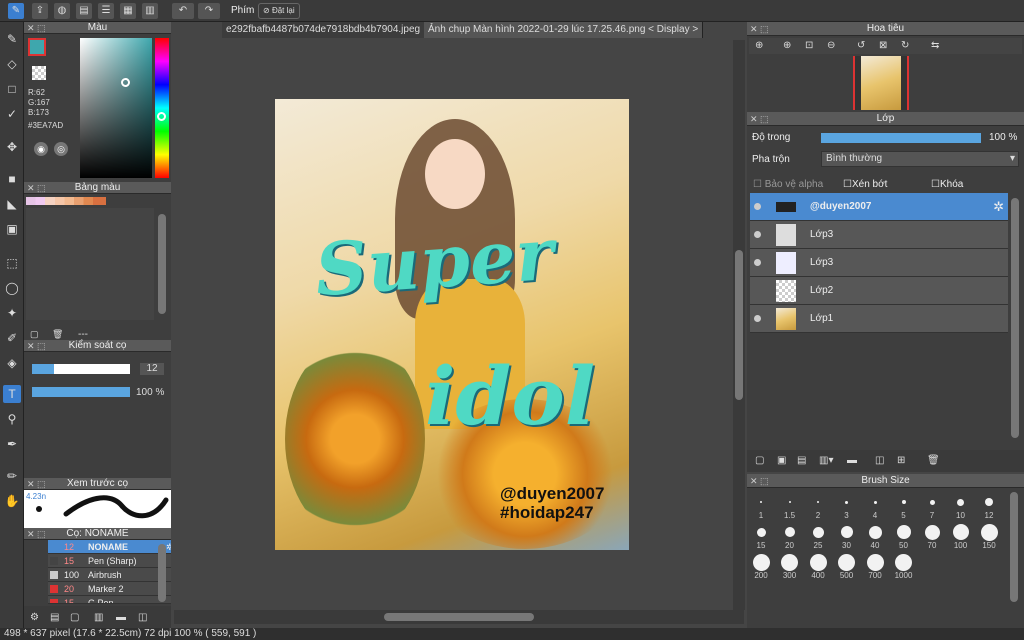 This screenshot has width=1024, height=640. I want to click on layer-item: Lớp1, so click(879, 319).